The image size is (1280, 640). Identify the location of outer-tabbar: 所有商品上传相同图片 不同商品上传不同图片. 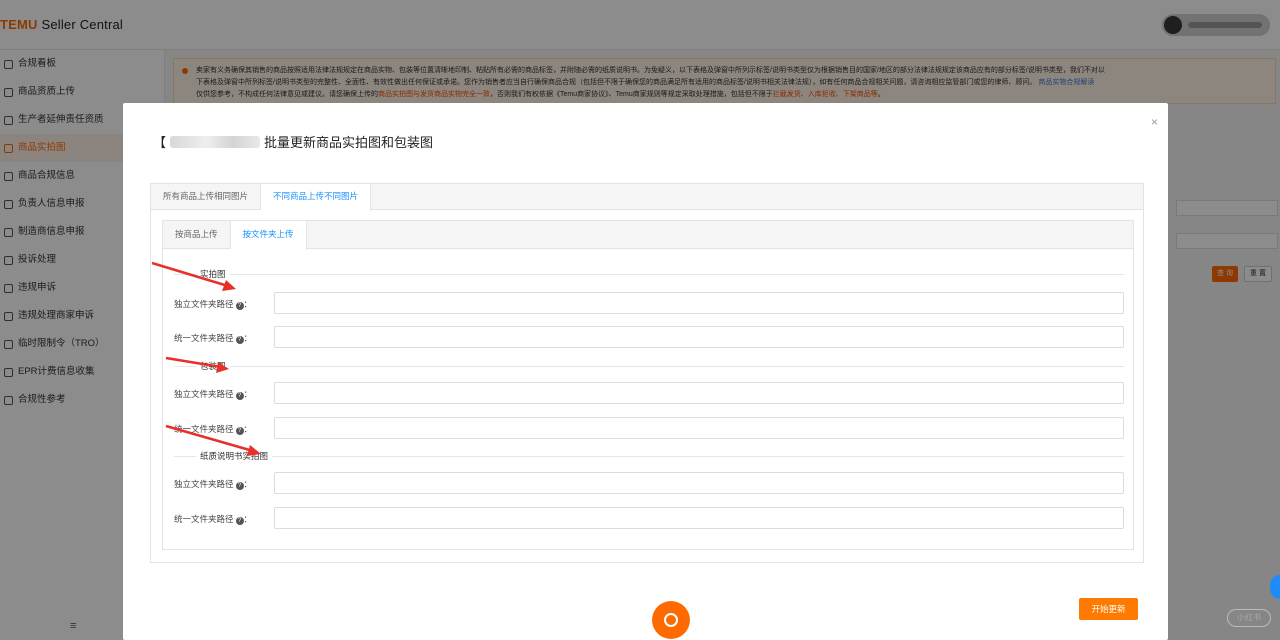
(647, 197).